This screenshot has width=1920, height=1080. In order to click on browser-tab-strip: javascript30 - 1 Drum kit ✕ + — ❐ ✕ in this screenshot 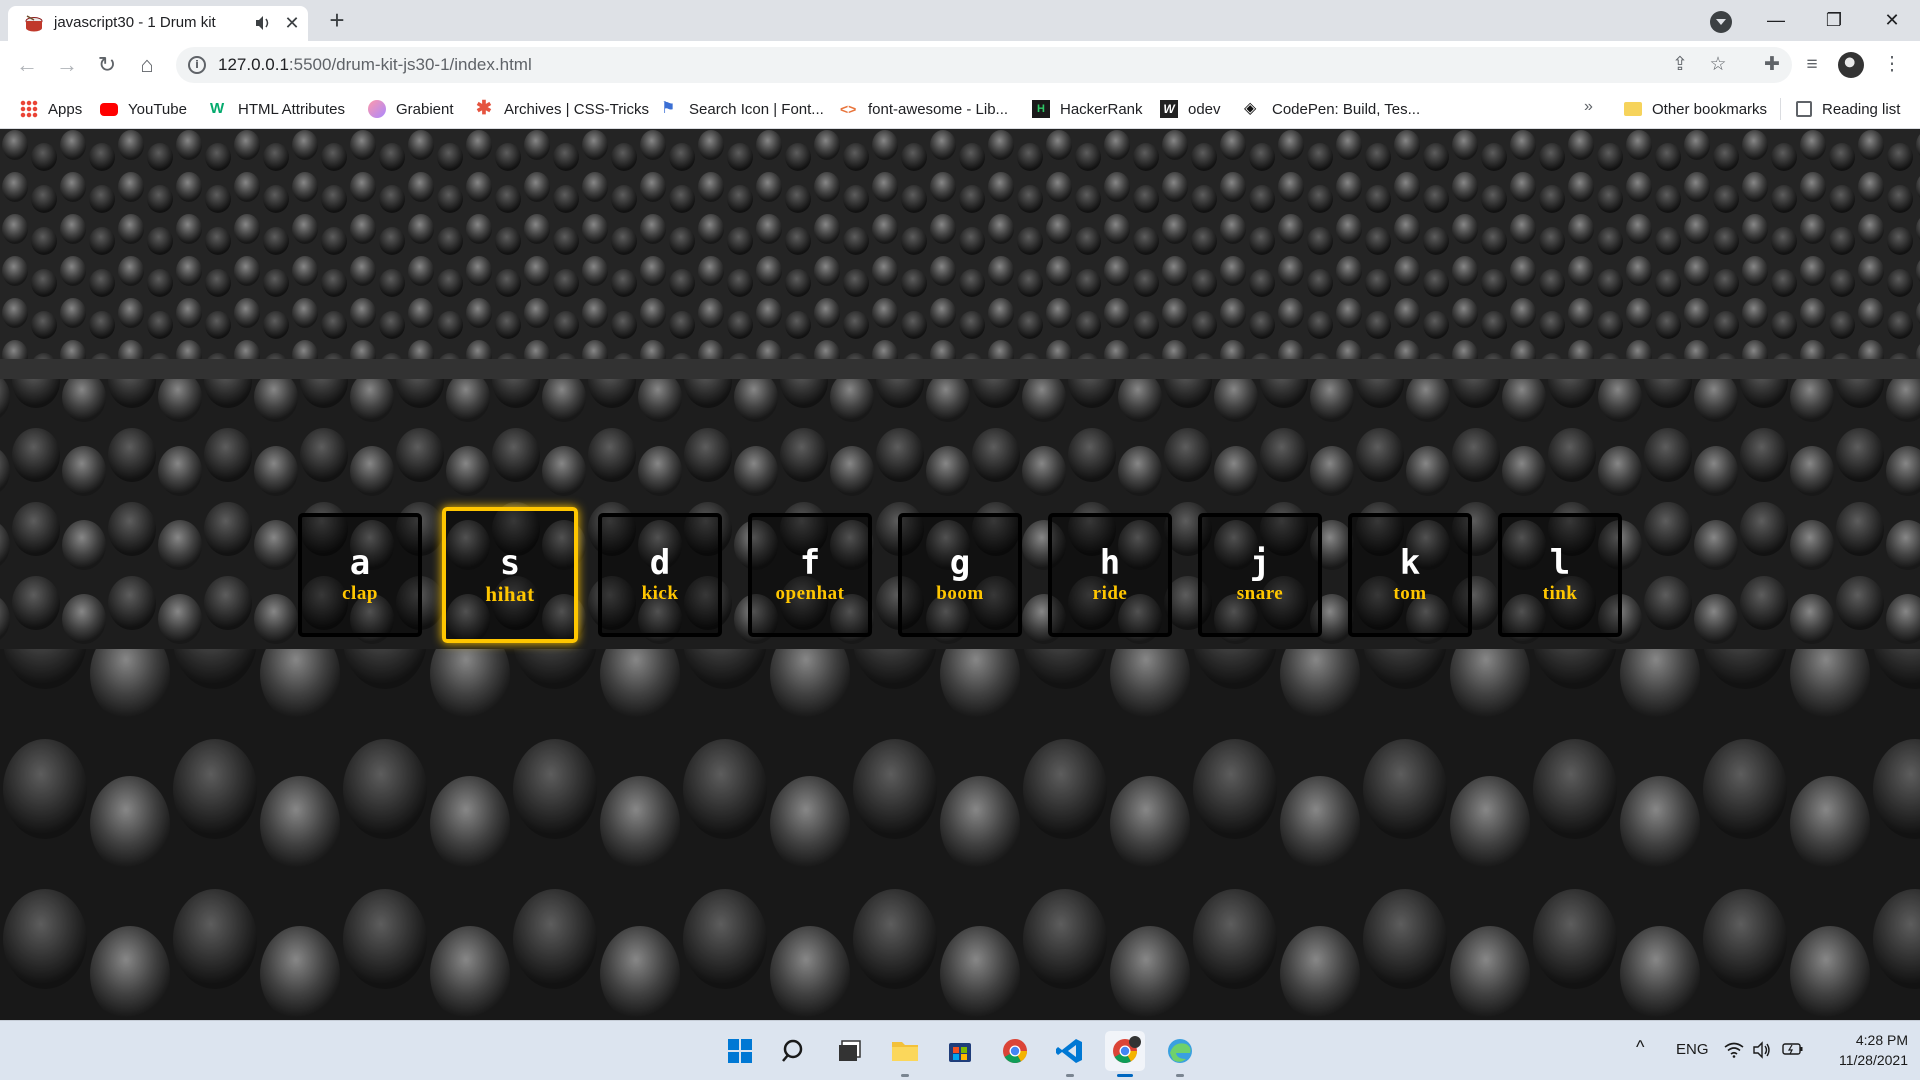, I will do `click(960, 20)`.